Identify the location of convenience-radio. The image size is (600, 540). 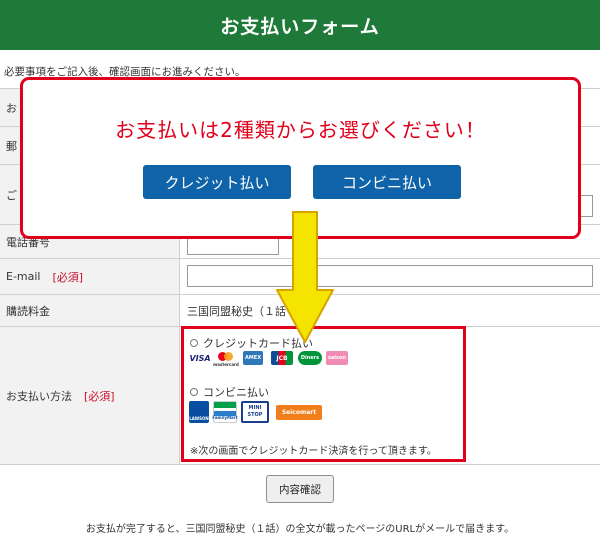
(194, 392).